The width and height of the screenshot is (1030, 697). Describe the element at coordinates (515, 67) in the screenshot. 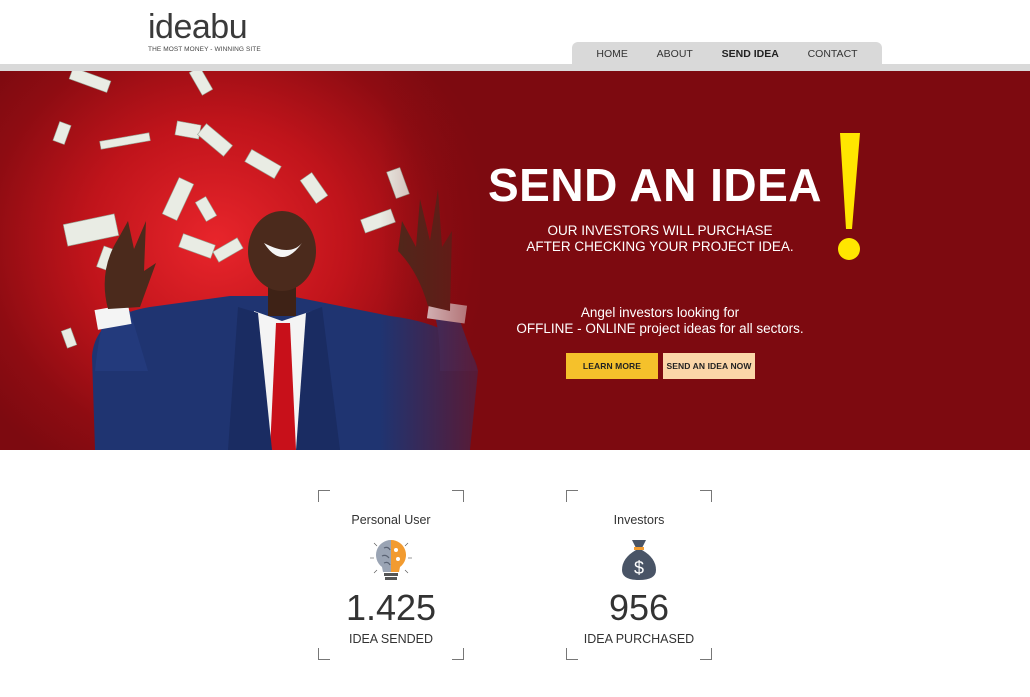

I see `header-divider` at that location.